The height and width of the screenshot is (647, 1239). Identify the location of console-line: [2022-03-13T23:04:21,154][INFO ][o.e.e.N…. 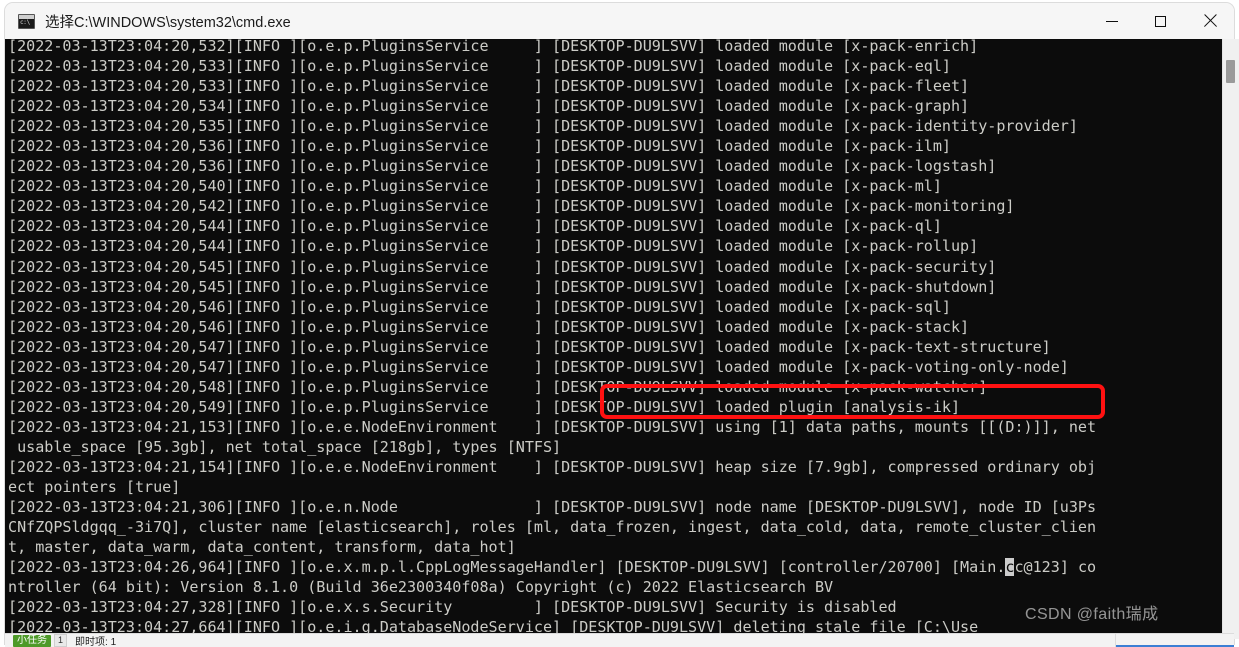
(552, 466).